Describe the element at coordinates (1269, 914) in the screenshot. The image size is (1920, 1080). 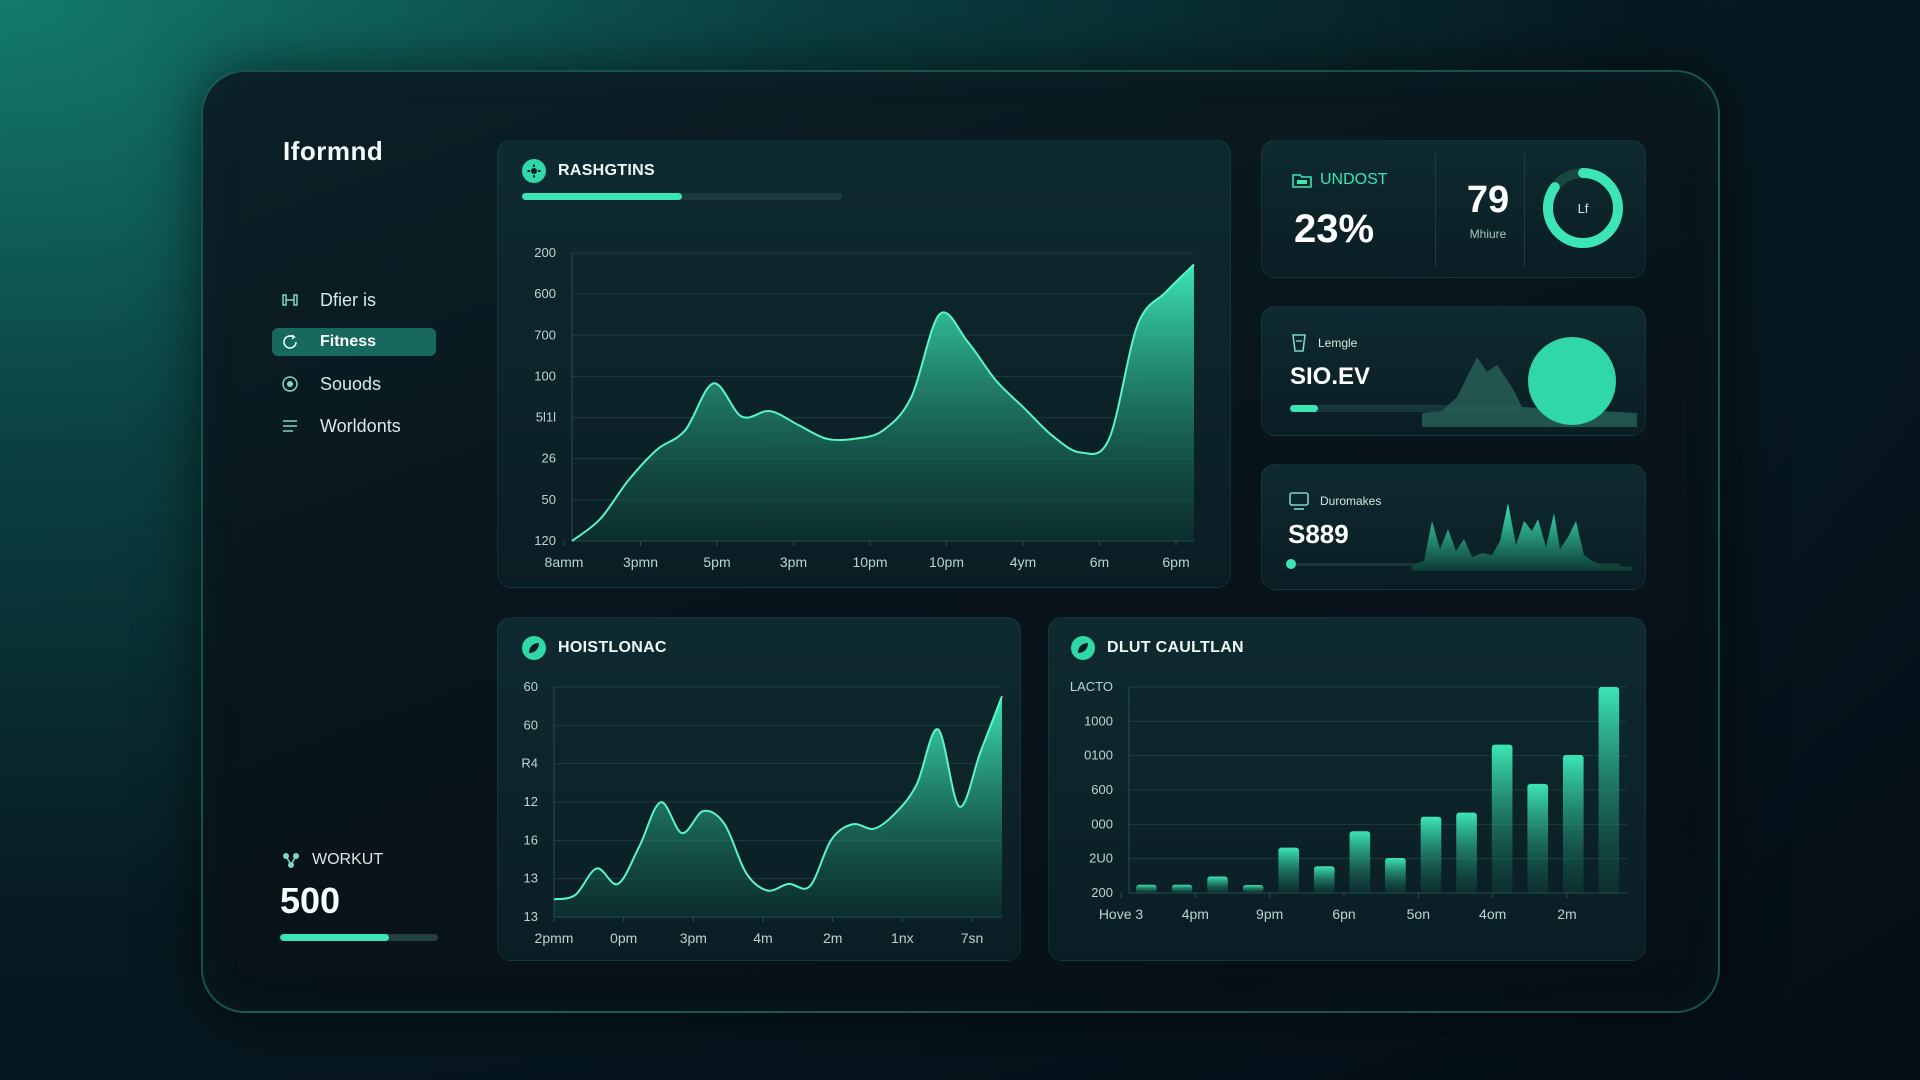
I see `dlut-chart-x-tick: 9pm` at that location.